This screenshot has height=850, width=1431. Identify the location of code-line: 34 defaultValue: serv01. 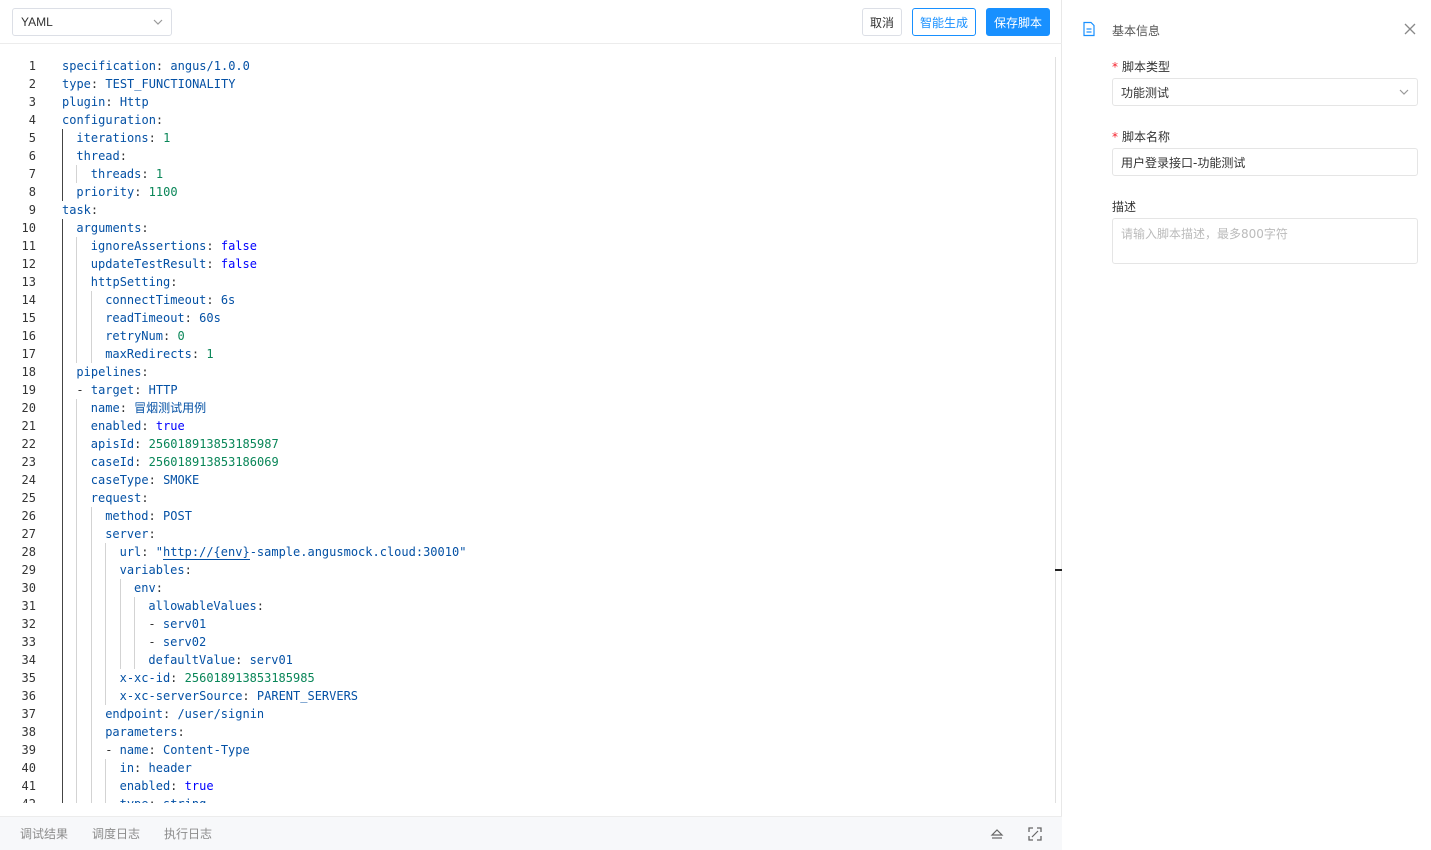
(520, 660).